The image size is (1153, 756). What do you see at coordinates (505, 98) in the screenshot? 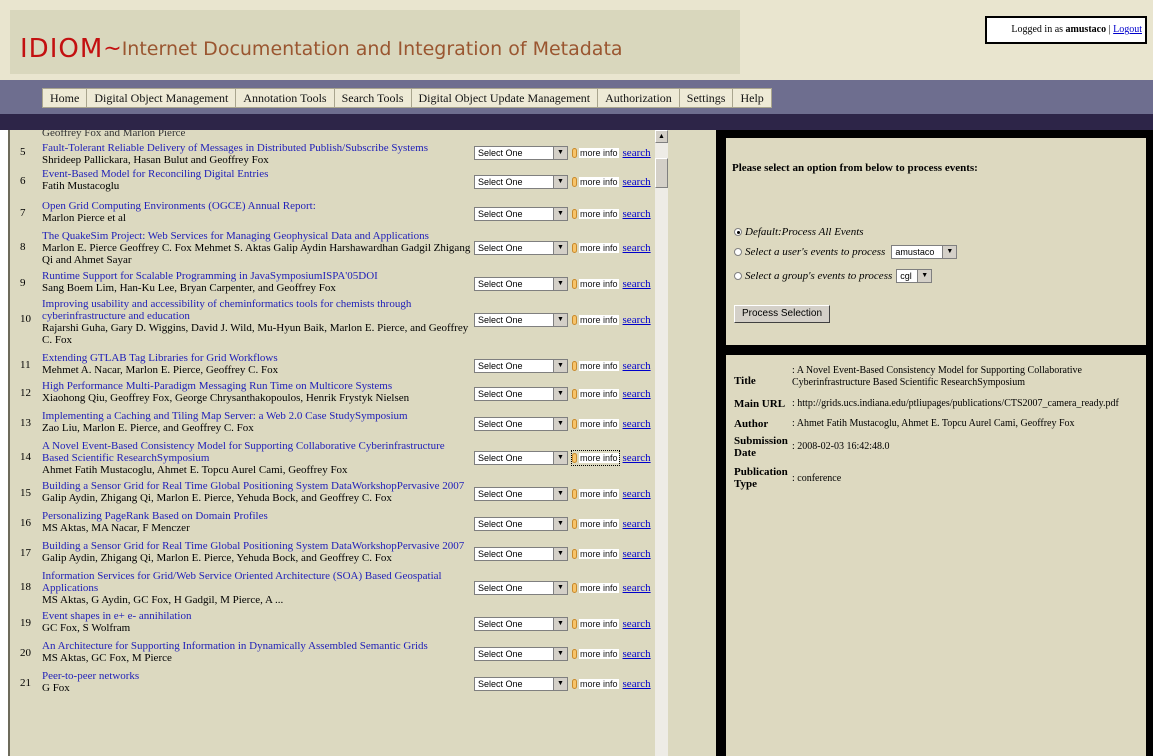
I see `nav-item-digital-object-update-management: Digital Object Update Management` at bounding box center [505, 98].